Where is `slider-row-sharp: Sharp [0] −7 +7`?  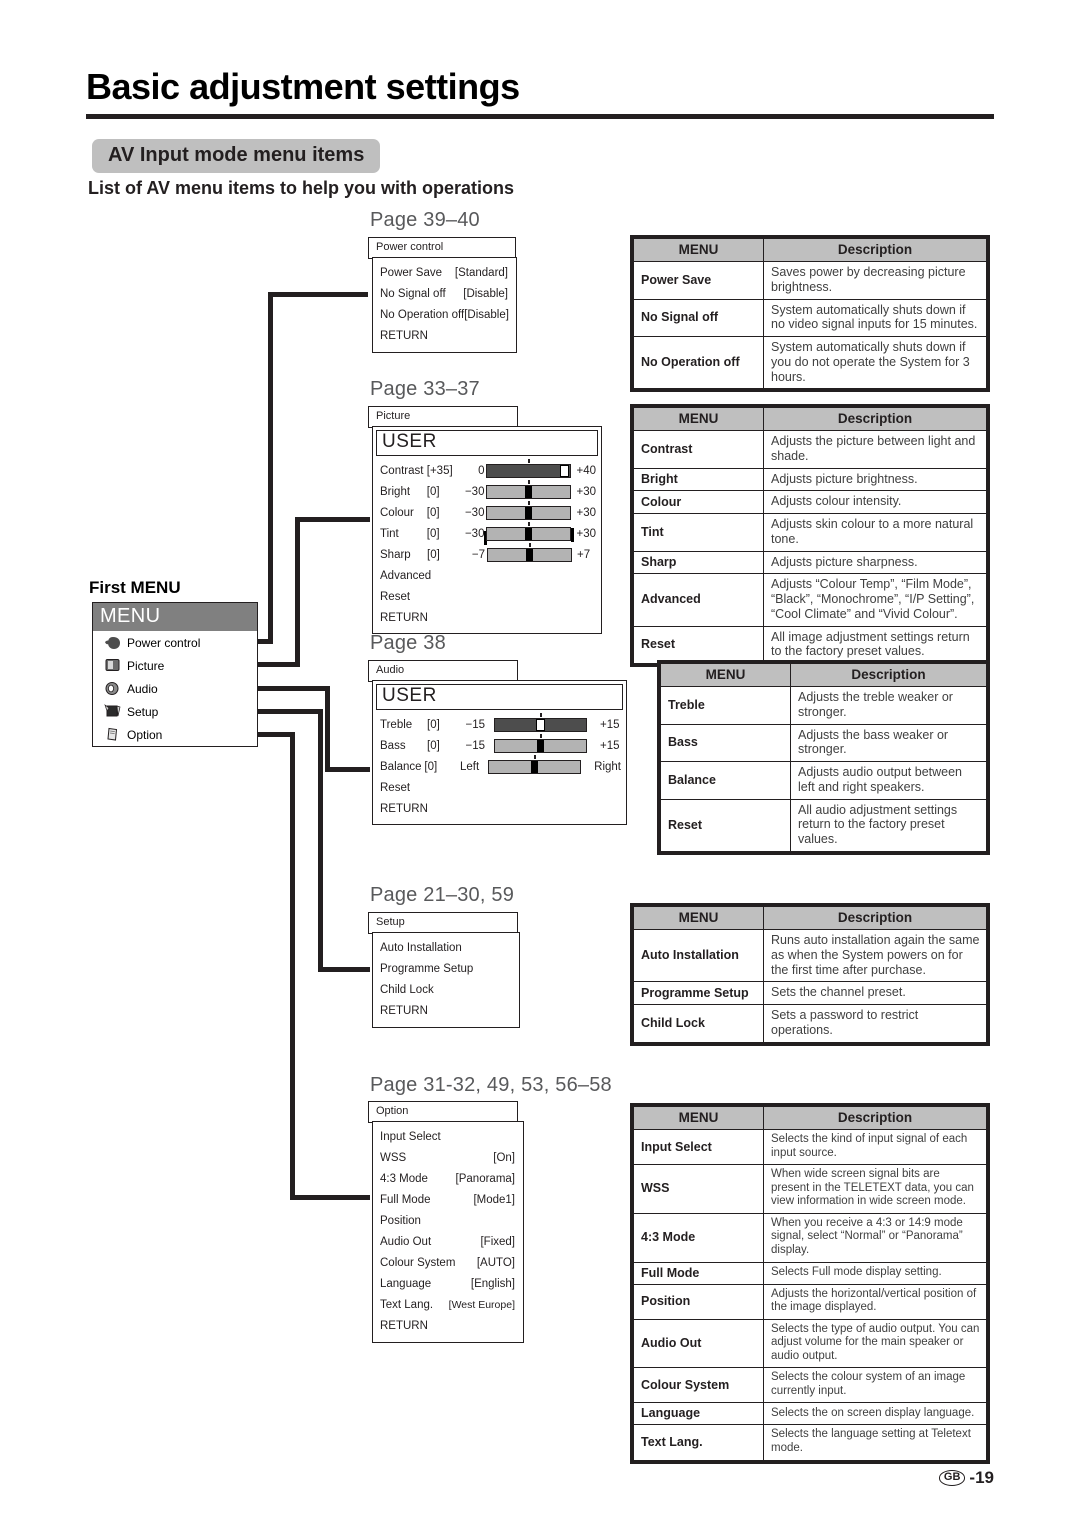 slider-row-sharp: Sharp [0] −7 +7 is located at coordinates (487, 553).